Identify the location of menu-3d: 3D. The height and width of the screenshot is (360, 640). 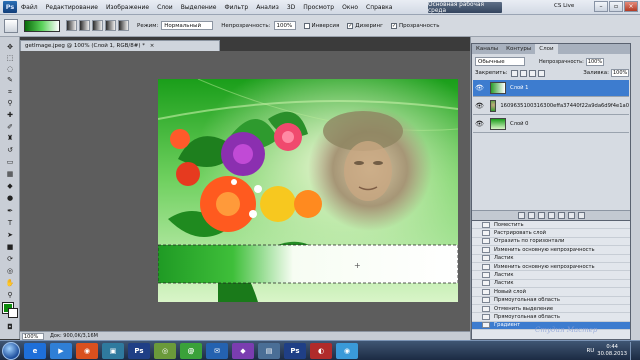
(291, 7).